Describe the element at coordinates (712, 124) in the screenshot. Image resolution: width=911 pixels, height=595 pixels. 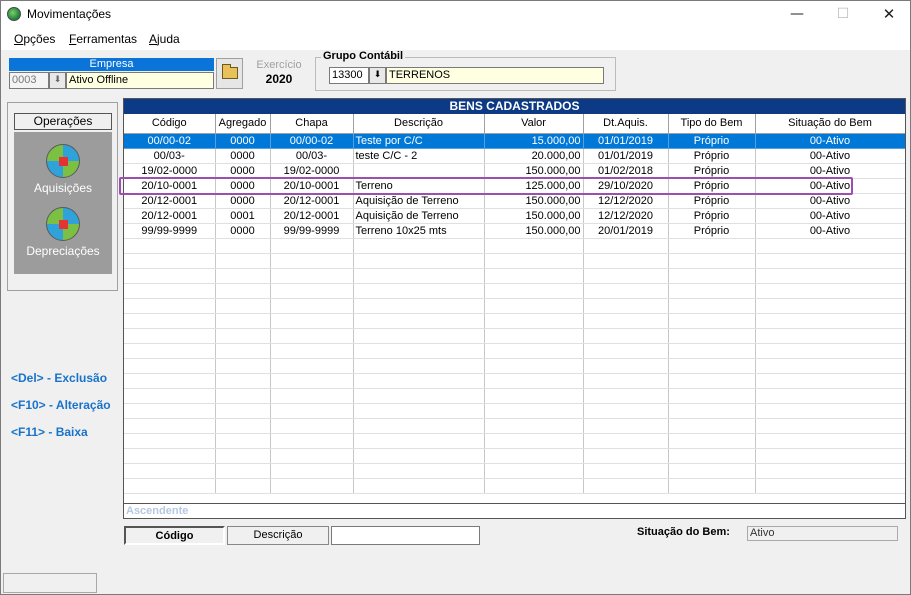
I see `column-header: Tipo do Bem` at that location.